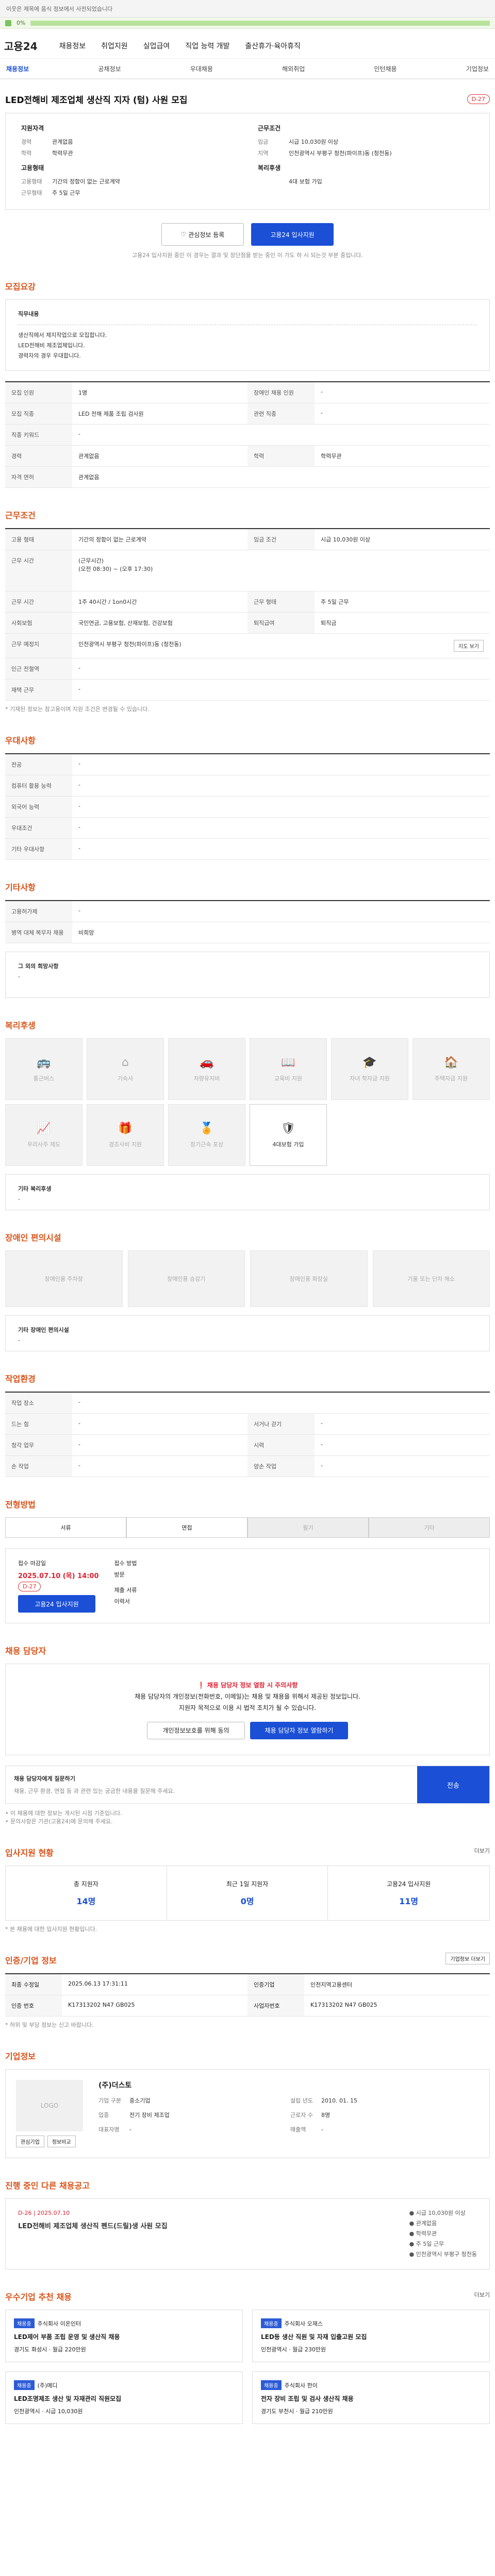  What do you see at coordinates (109, 2129) in the screenshot?
I see `kv-key: 대표자명` at bounding box center [109, 2129].